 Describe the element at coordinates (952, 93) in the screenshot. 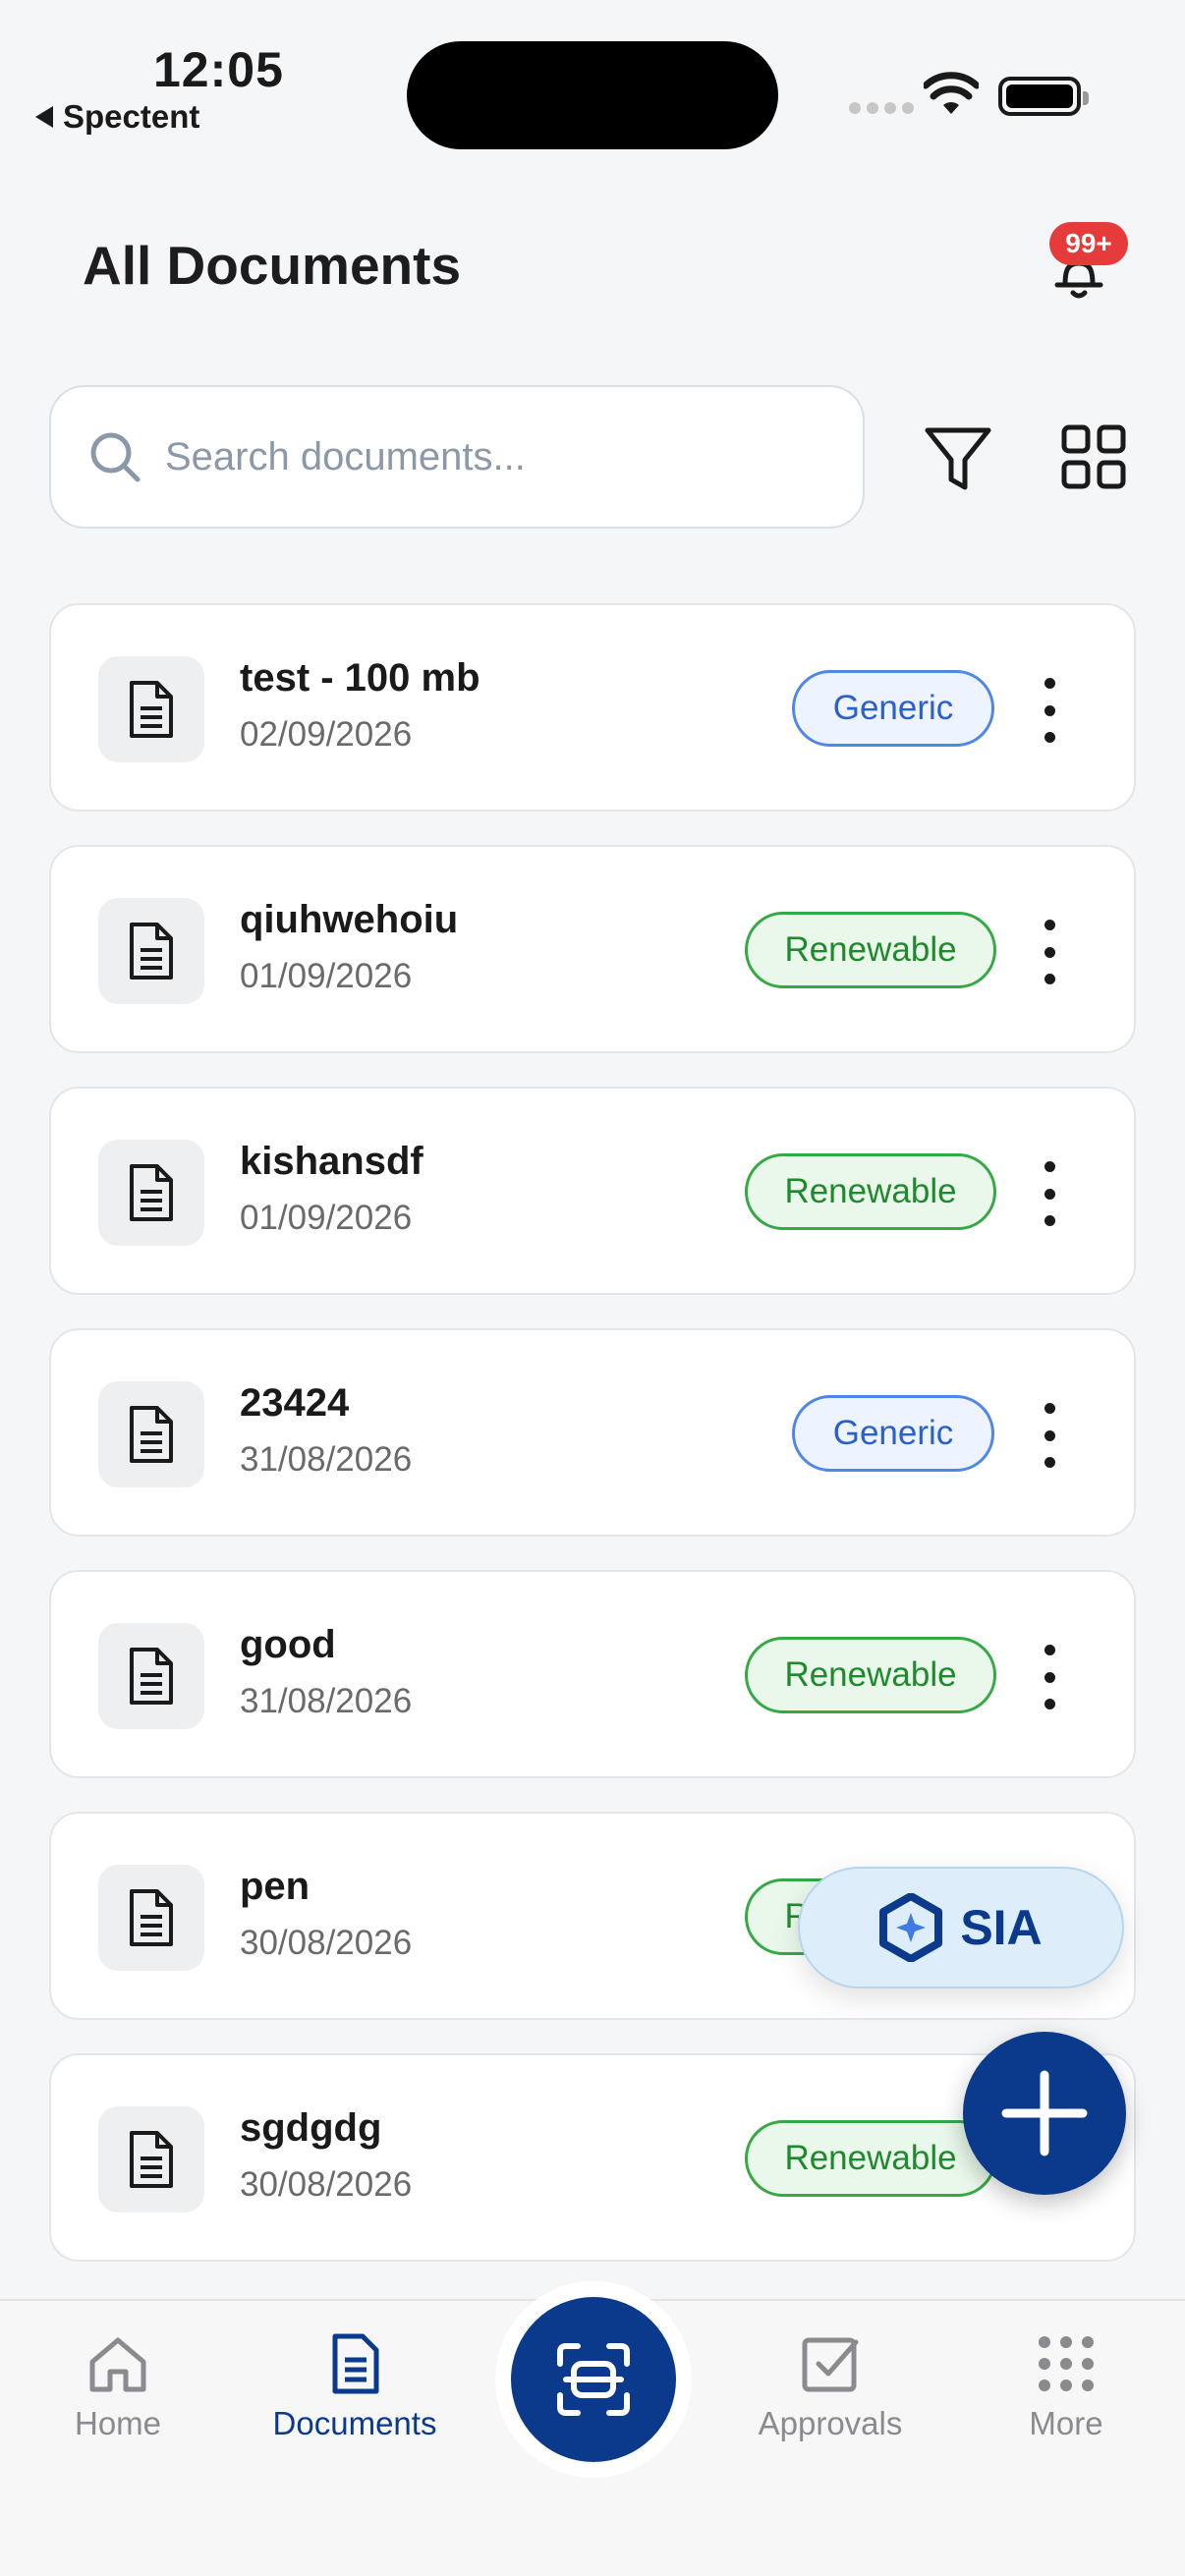

I see `wifi-icon` at that location.